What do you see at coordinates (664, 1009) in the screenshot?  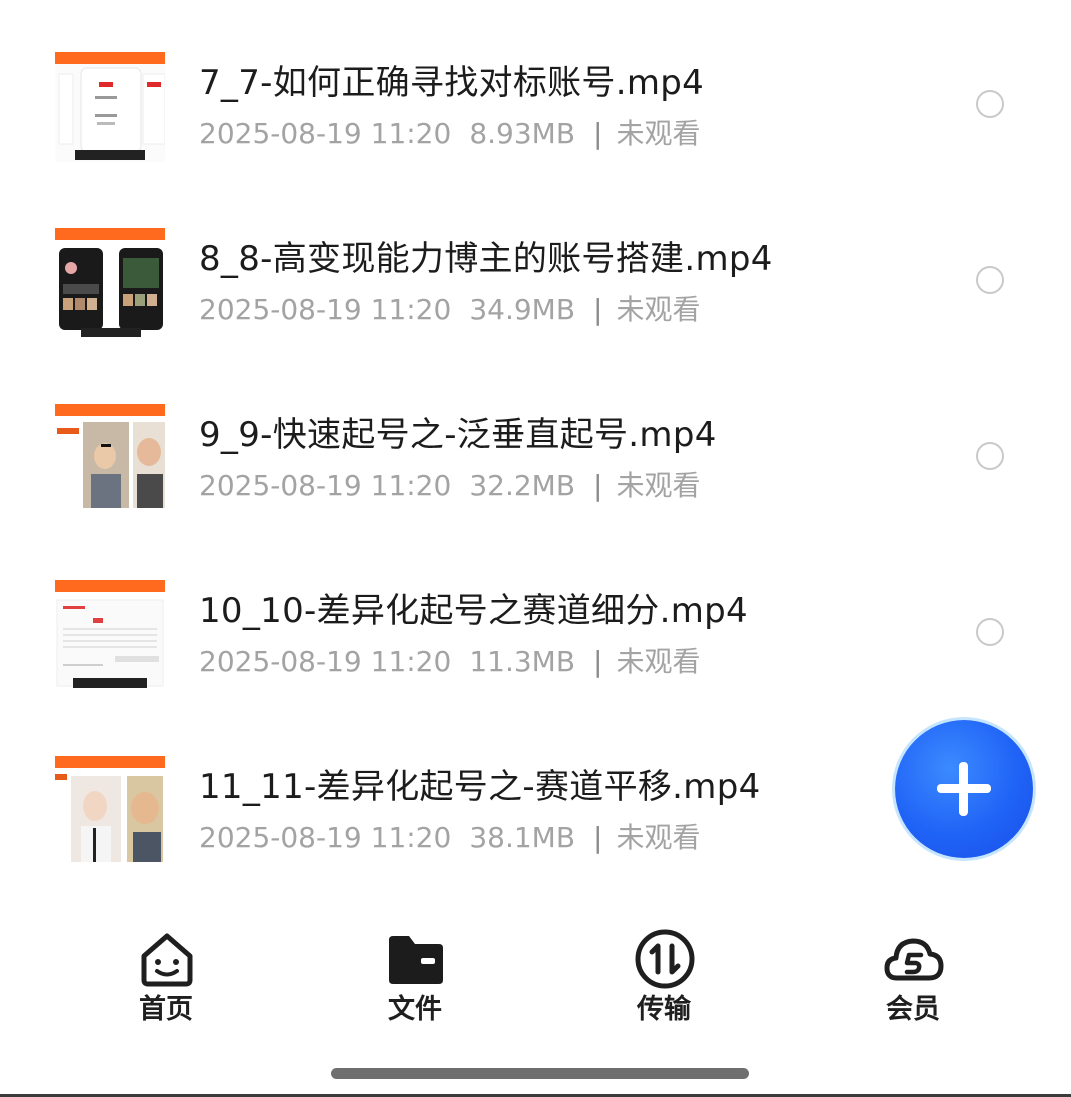 I see `tab-label: 传输` at bounding box center [664, 1009].